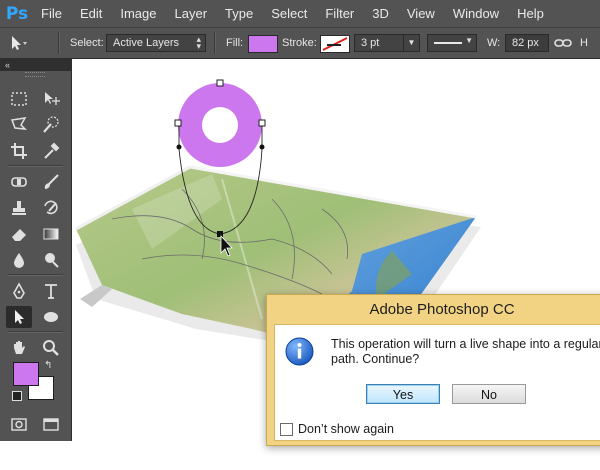  I want to click on stroke-swatch, so click(335, 44).